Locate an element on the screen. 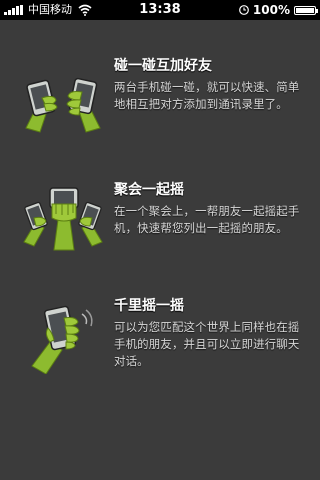 Image resolution: width=320 pixels, height=480 pixels. alarm-clock-icon is located at coordinates (244, 10).